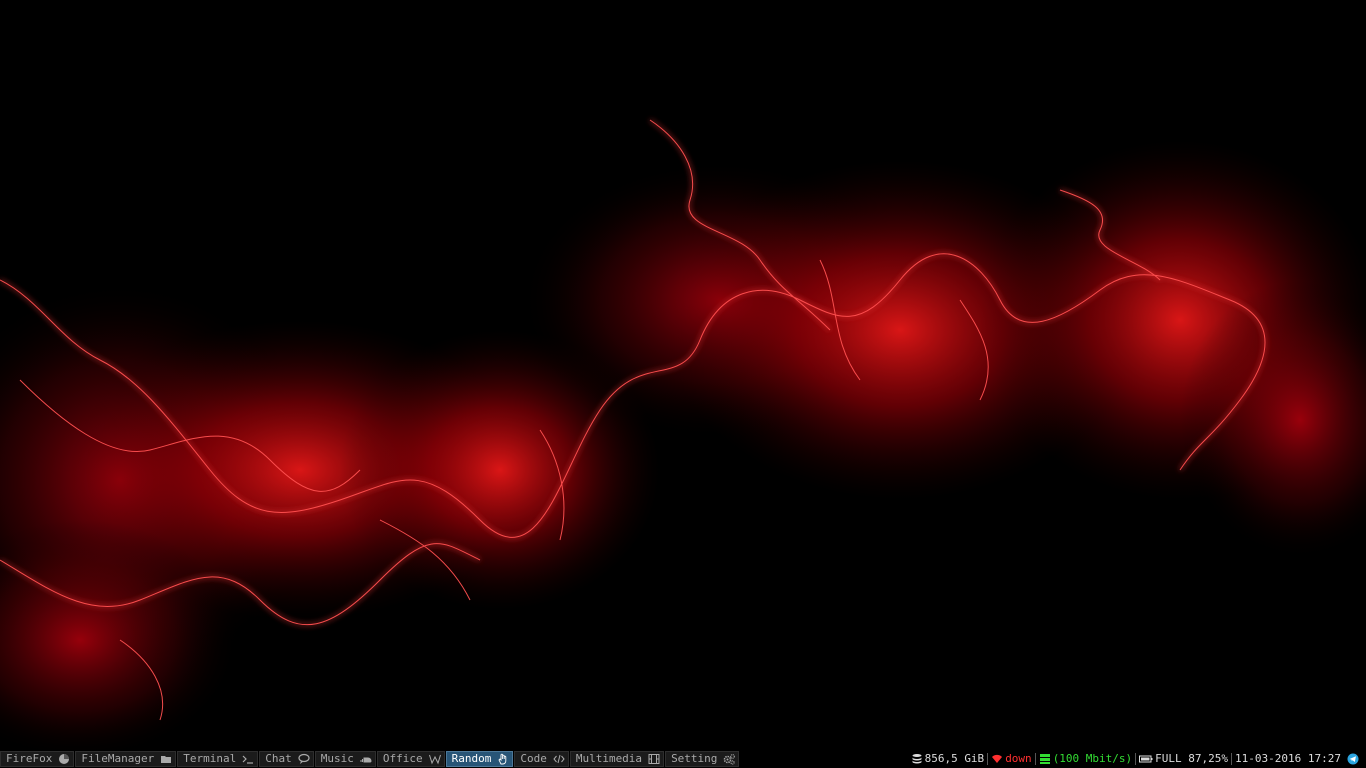  Describe the element at coordinates (917, 759) in the screenshot. I see `database-icon` at that location.